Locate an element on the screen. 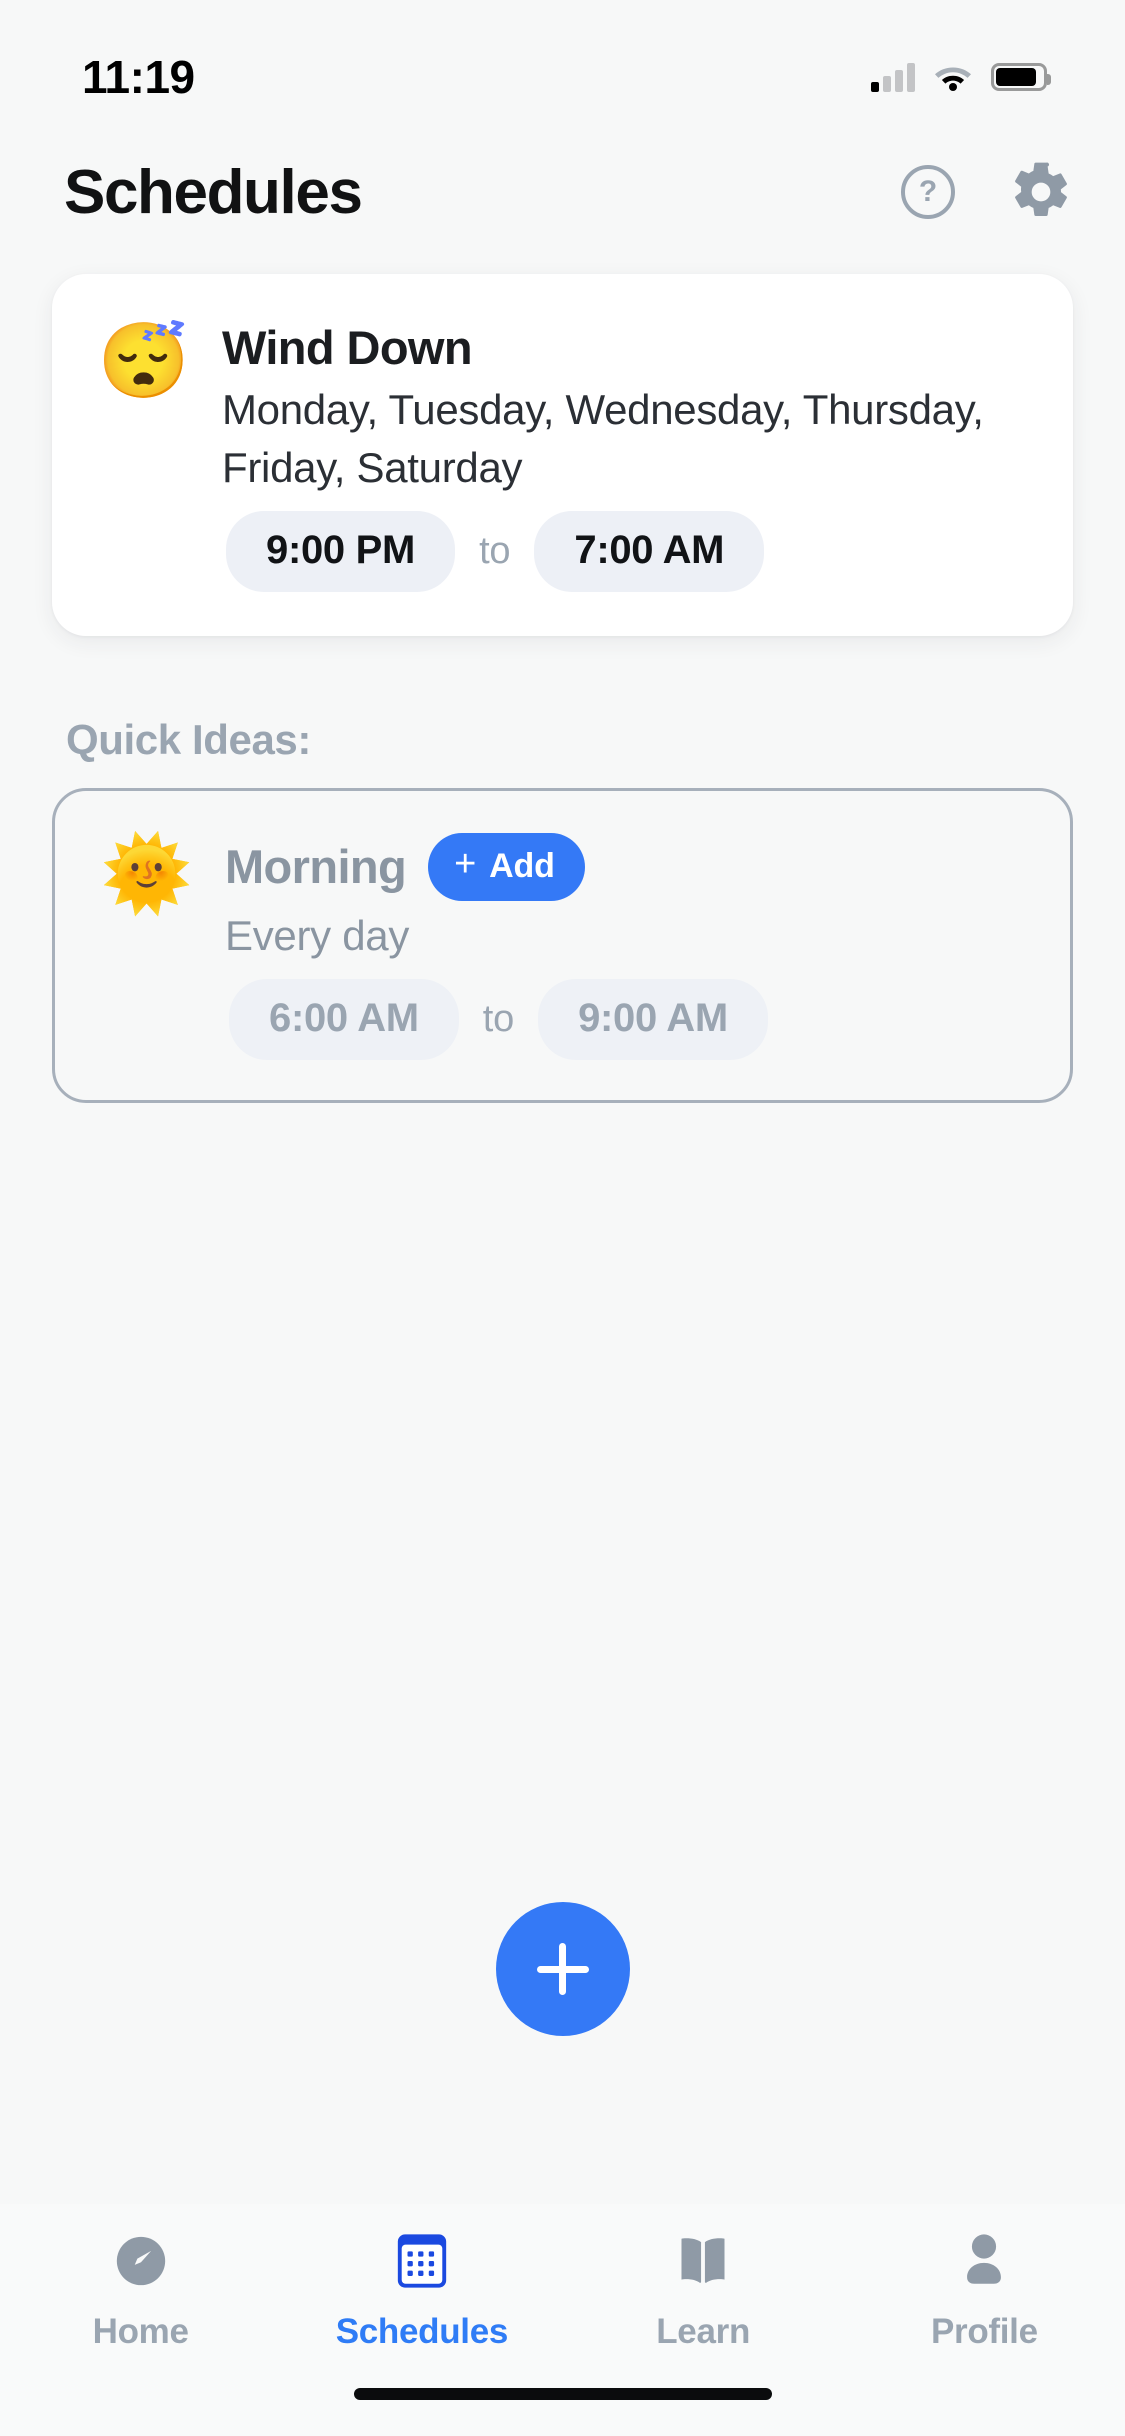 This screenshot has height=2436, width=1125. tab-schedules-label: Schedules is located at coordinates (422, 2331).